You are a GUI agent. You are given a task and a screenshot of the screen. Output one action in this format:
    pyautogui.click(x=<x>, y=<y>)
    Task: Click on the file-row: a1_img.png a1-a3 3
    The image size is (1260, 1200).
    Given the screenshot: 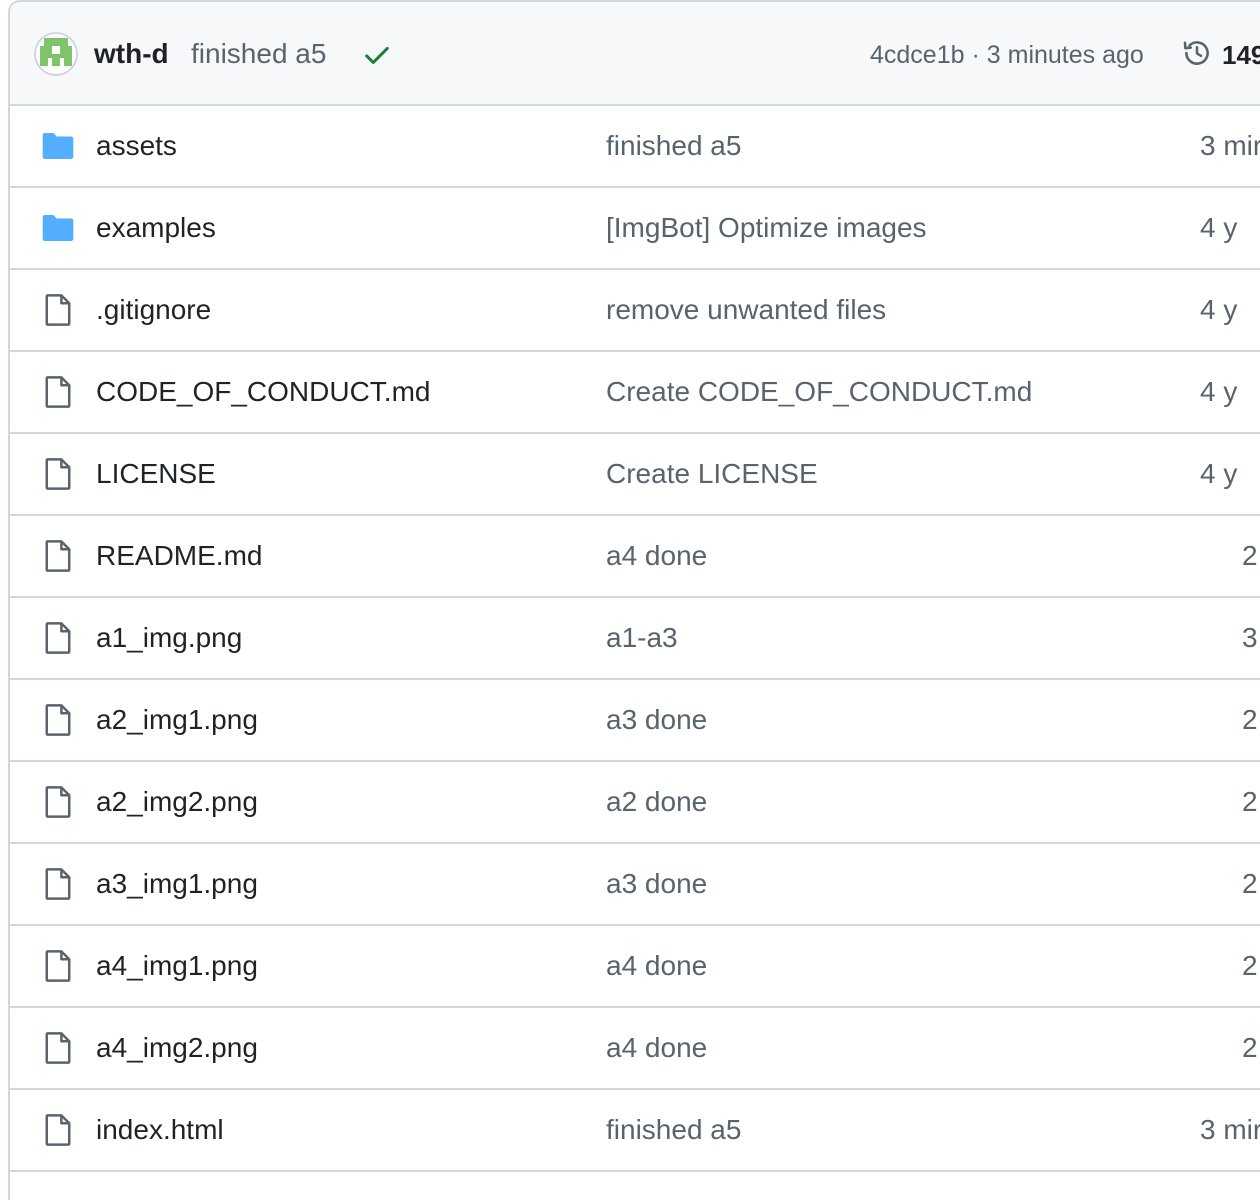 What is the action you would take?
    pyautogui.click(x=635, y=639)
    